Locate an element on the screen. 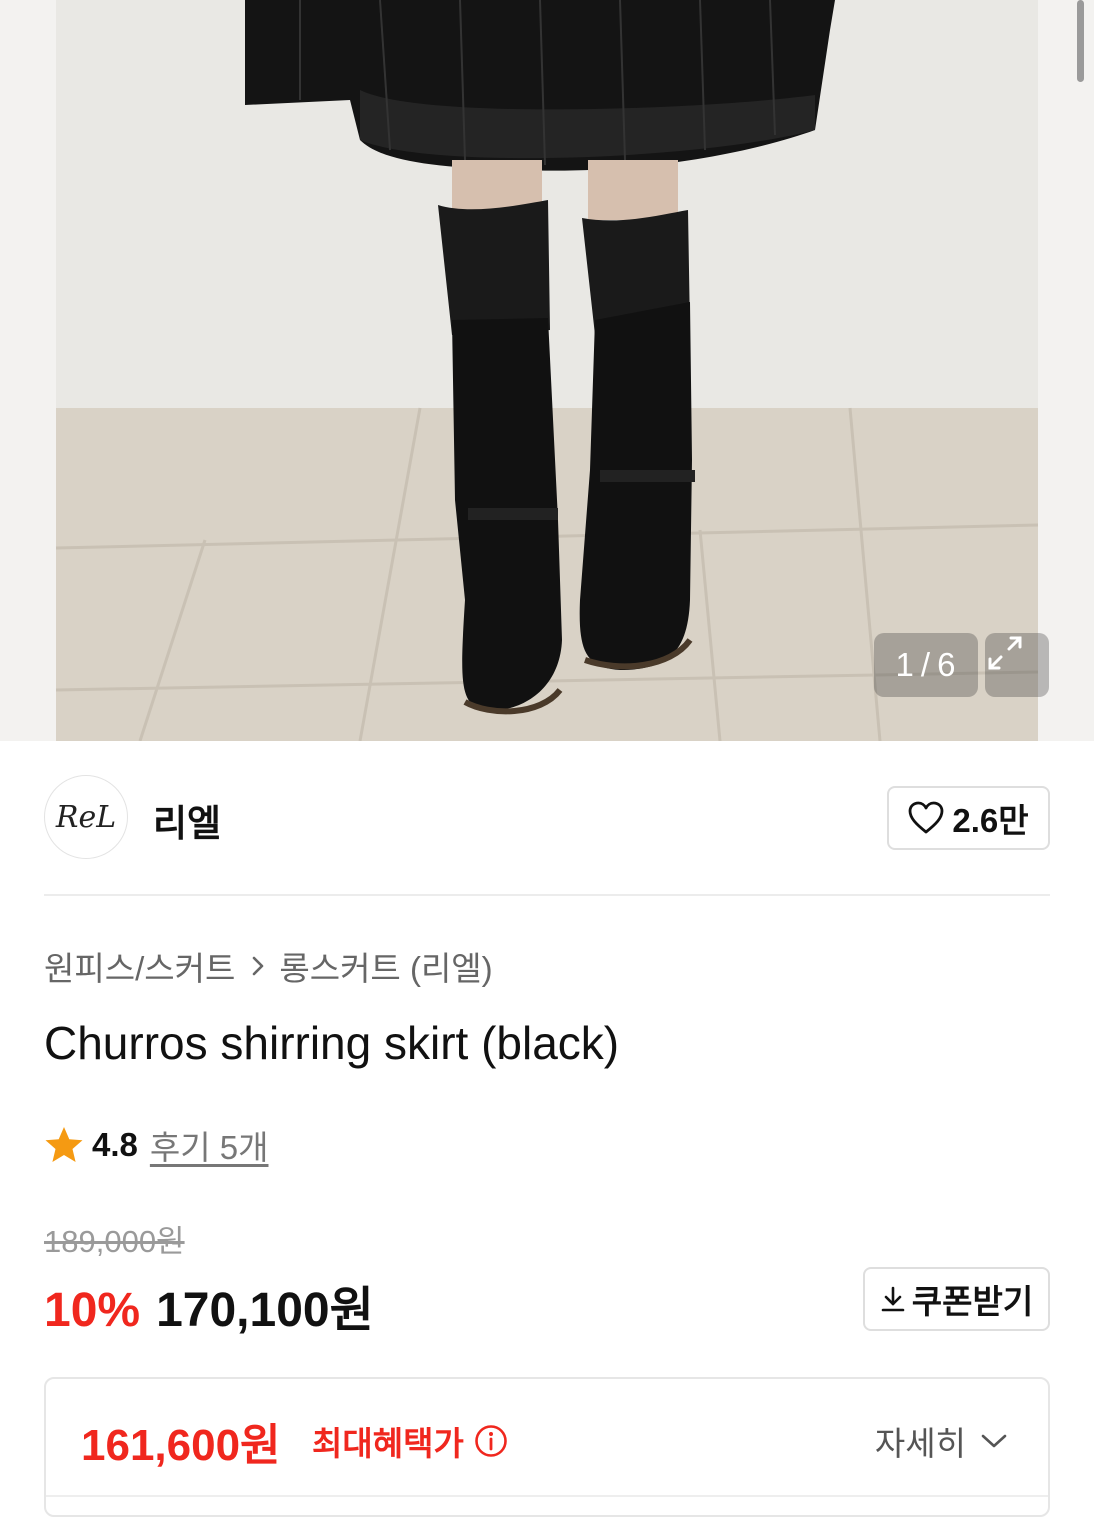 Image resolution: width=1094 pixels, height=1517 pixels. rating-summary: 4.8 후기 5개 is located at coordinates (156, 1145).